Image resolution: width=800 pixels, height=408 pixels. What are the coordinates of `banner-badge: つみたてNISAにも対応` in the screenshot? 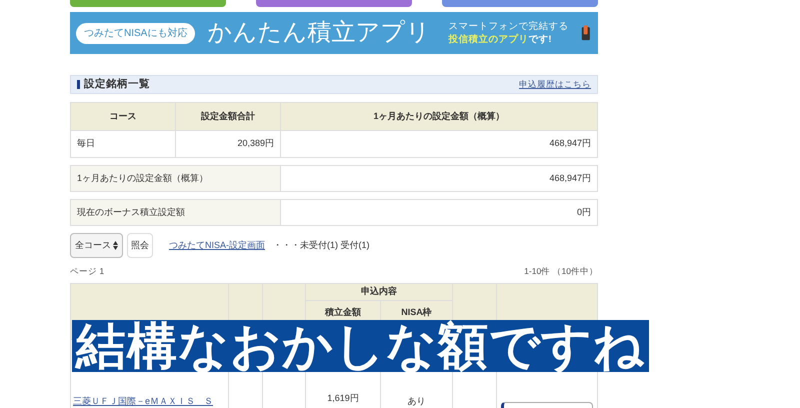 It's located at (136, 33).